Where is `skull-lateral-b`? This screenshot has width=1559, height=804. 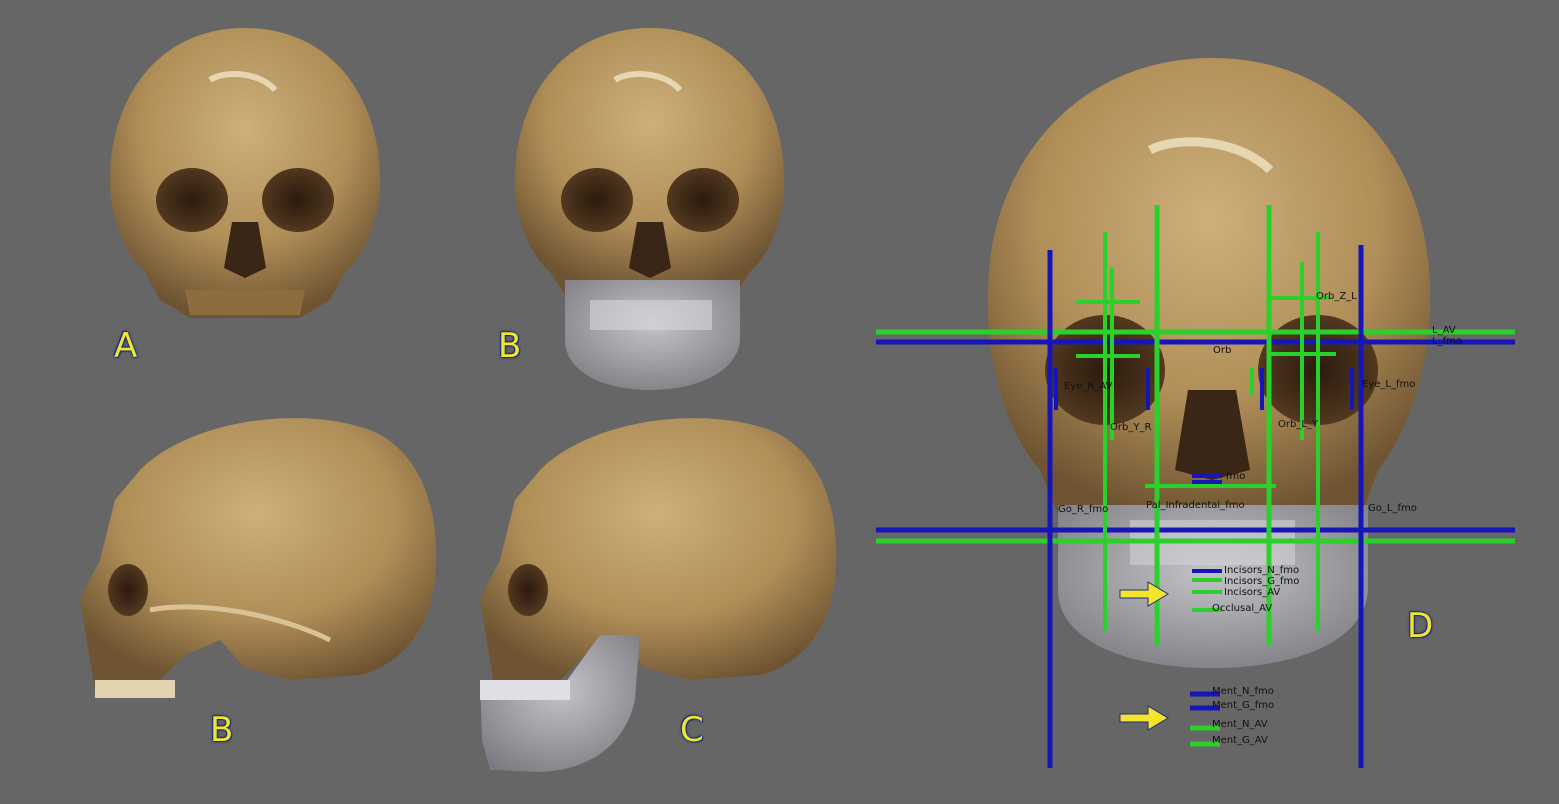 skull-lateral-b is located at coordinates (258, 558).